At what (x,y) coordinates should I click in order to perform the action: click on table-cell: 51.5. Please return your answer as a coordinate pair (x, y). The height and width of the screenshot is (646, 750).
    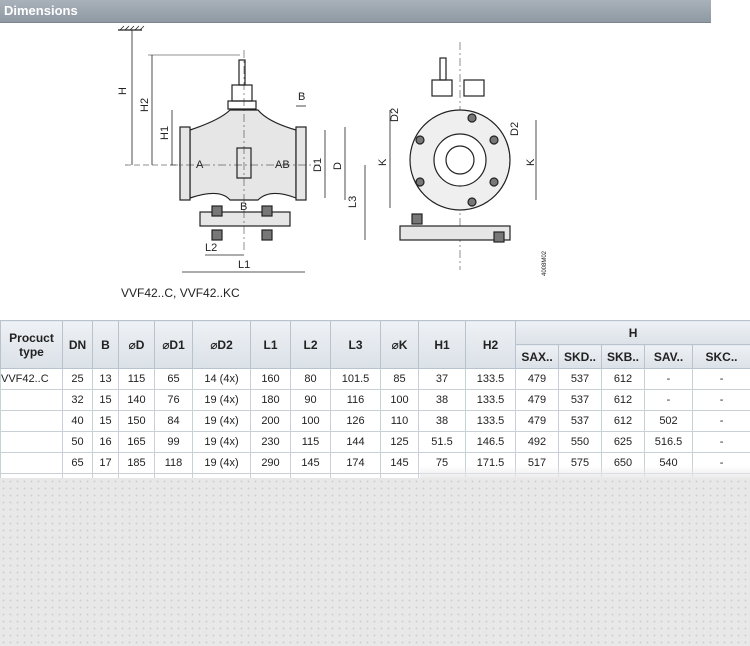
    Looking at the image, I should click on (442, 442).